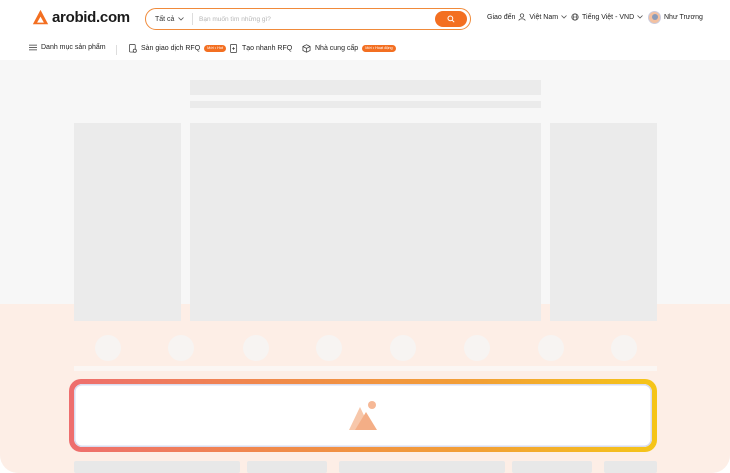 This screenshot has height=473, width=730. I want to click on search-input, so click(314, 19).